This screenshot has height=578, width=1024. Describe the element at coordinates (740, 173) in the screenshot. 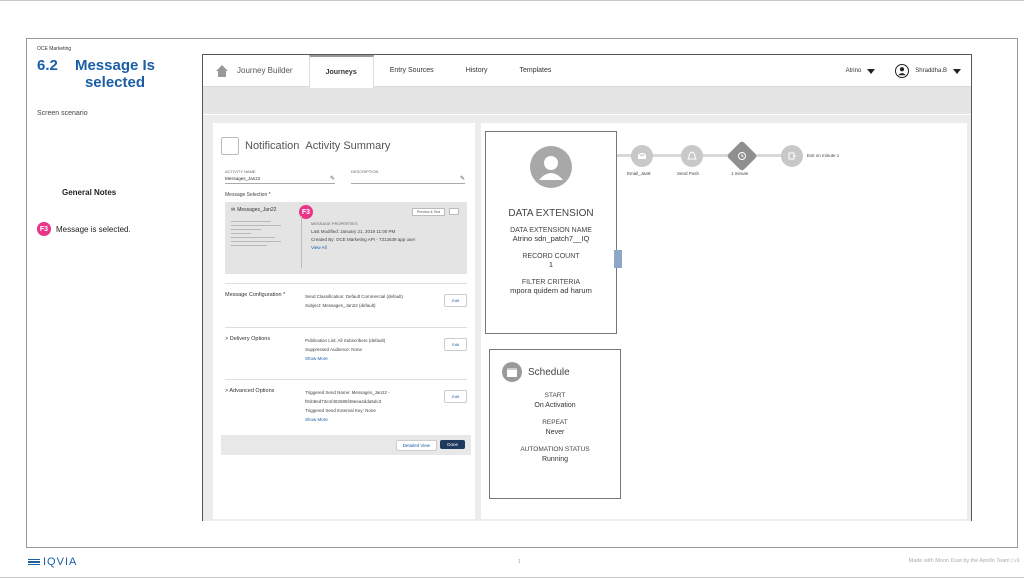

I see `wait-node-label: 1 minute` at that location.